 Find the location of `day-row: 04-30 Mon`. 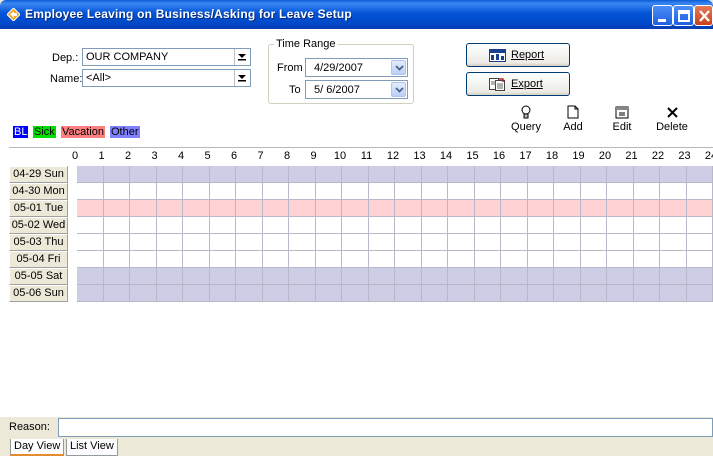

day-row: 04-30 Mon is located at coordinates (361, 191).